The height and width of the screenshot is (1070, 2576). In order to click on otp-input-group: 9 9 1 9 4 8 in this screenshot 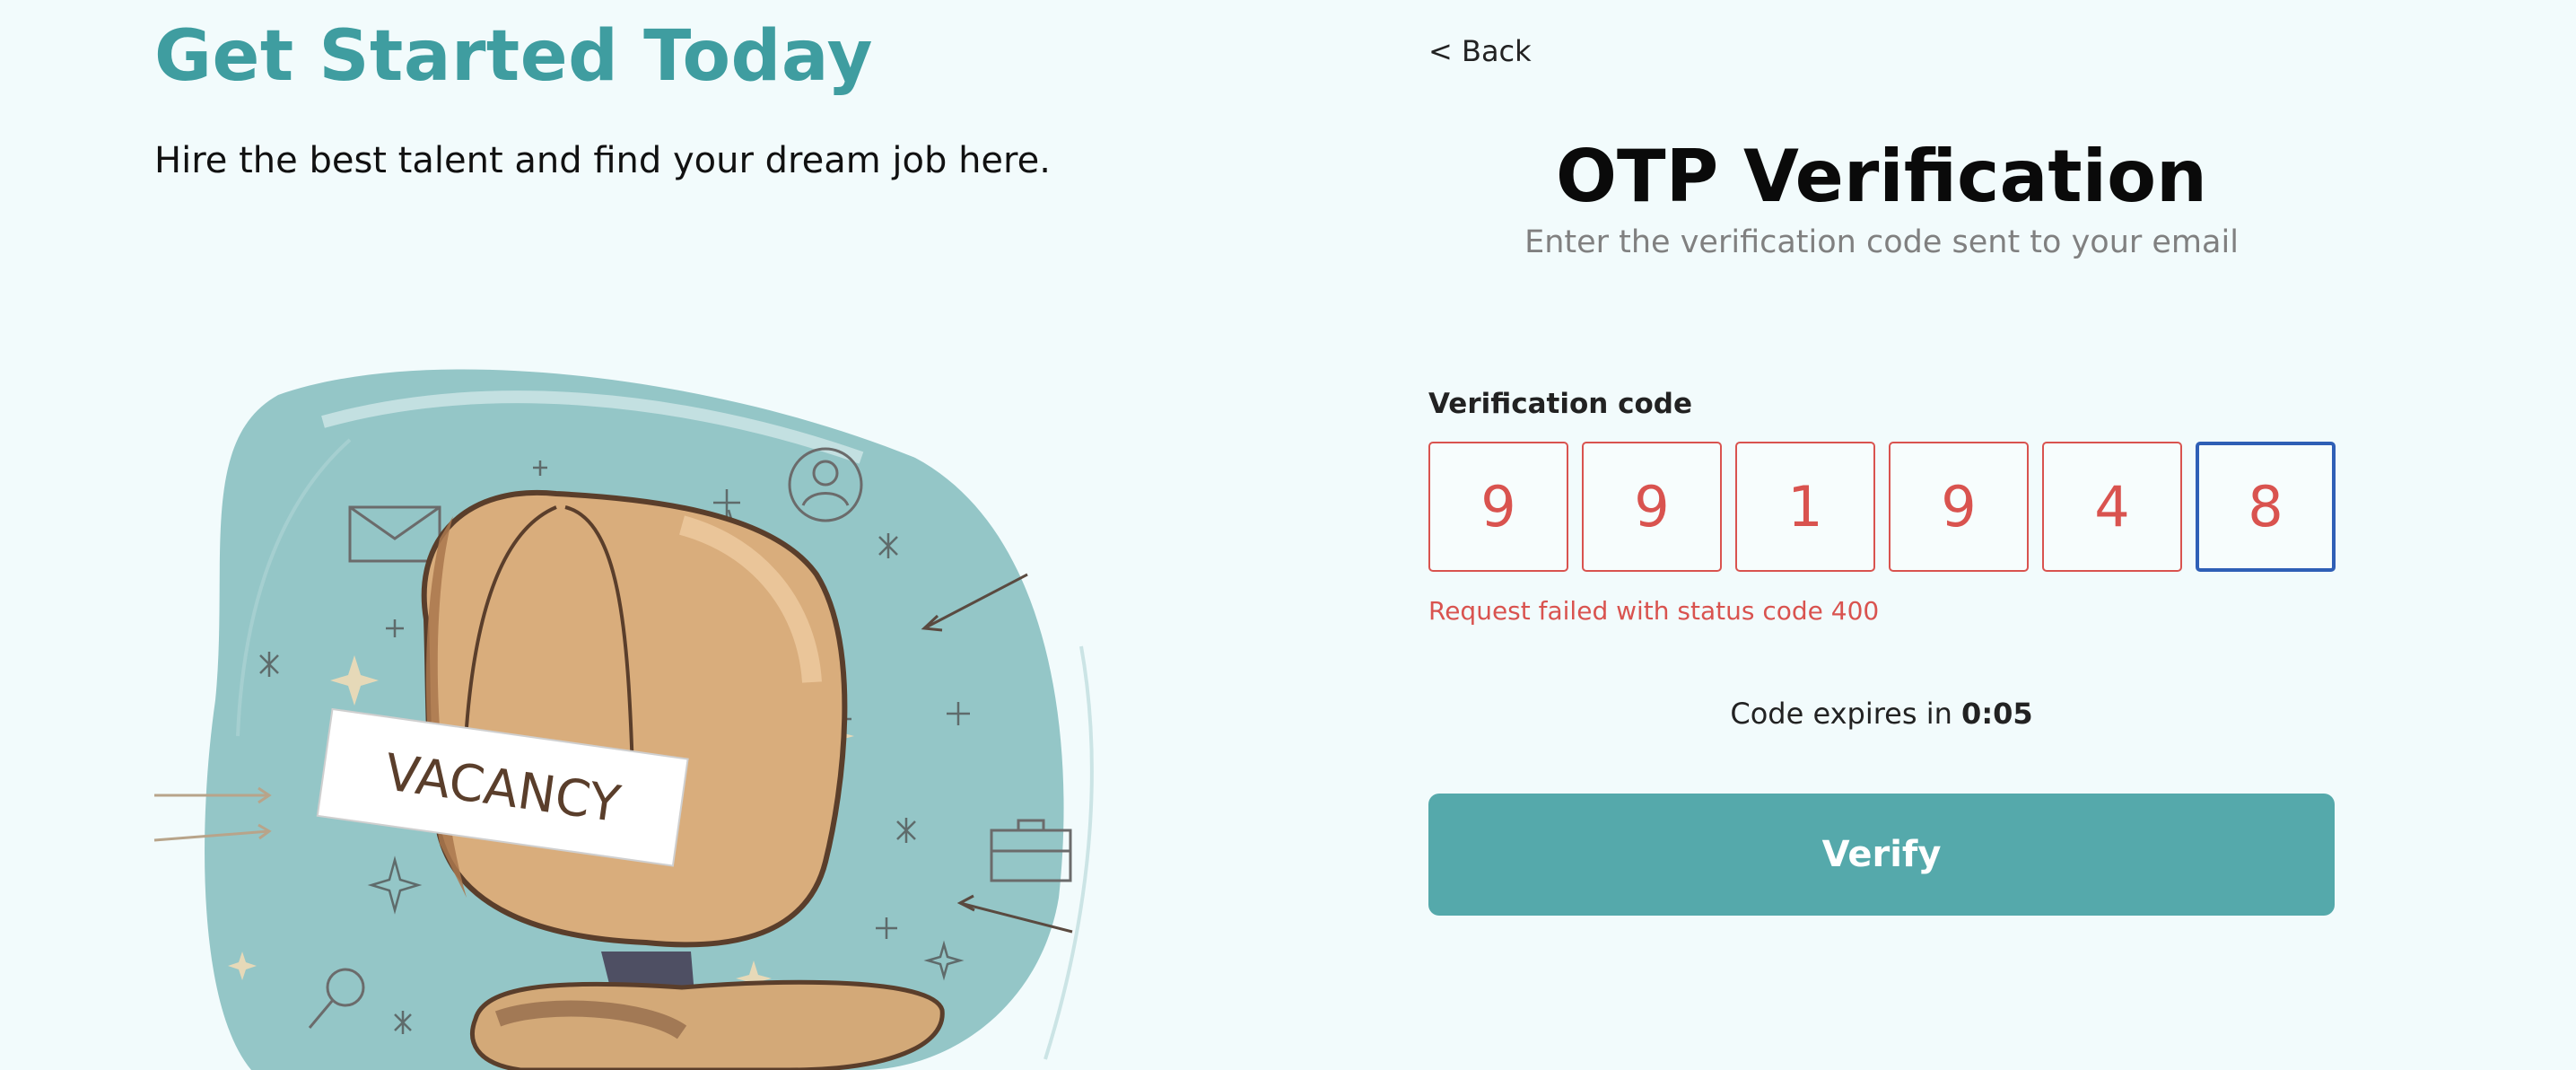, I will do `click(1882, 507)`.